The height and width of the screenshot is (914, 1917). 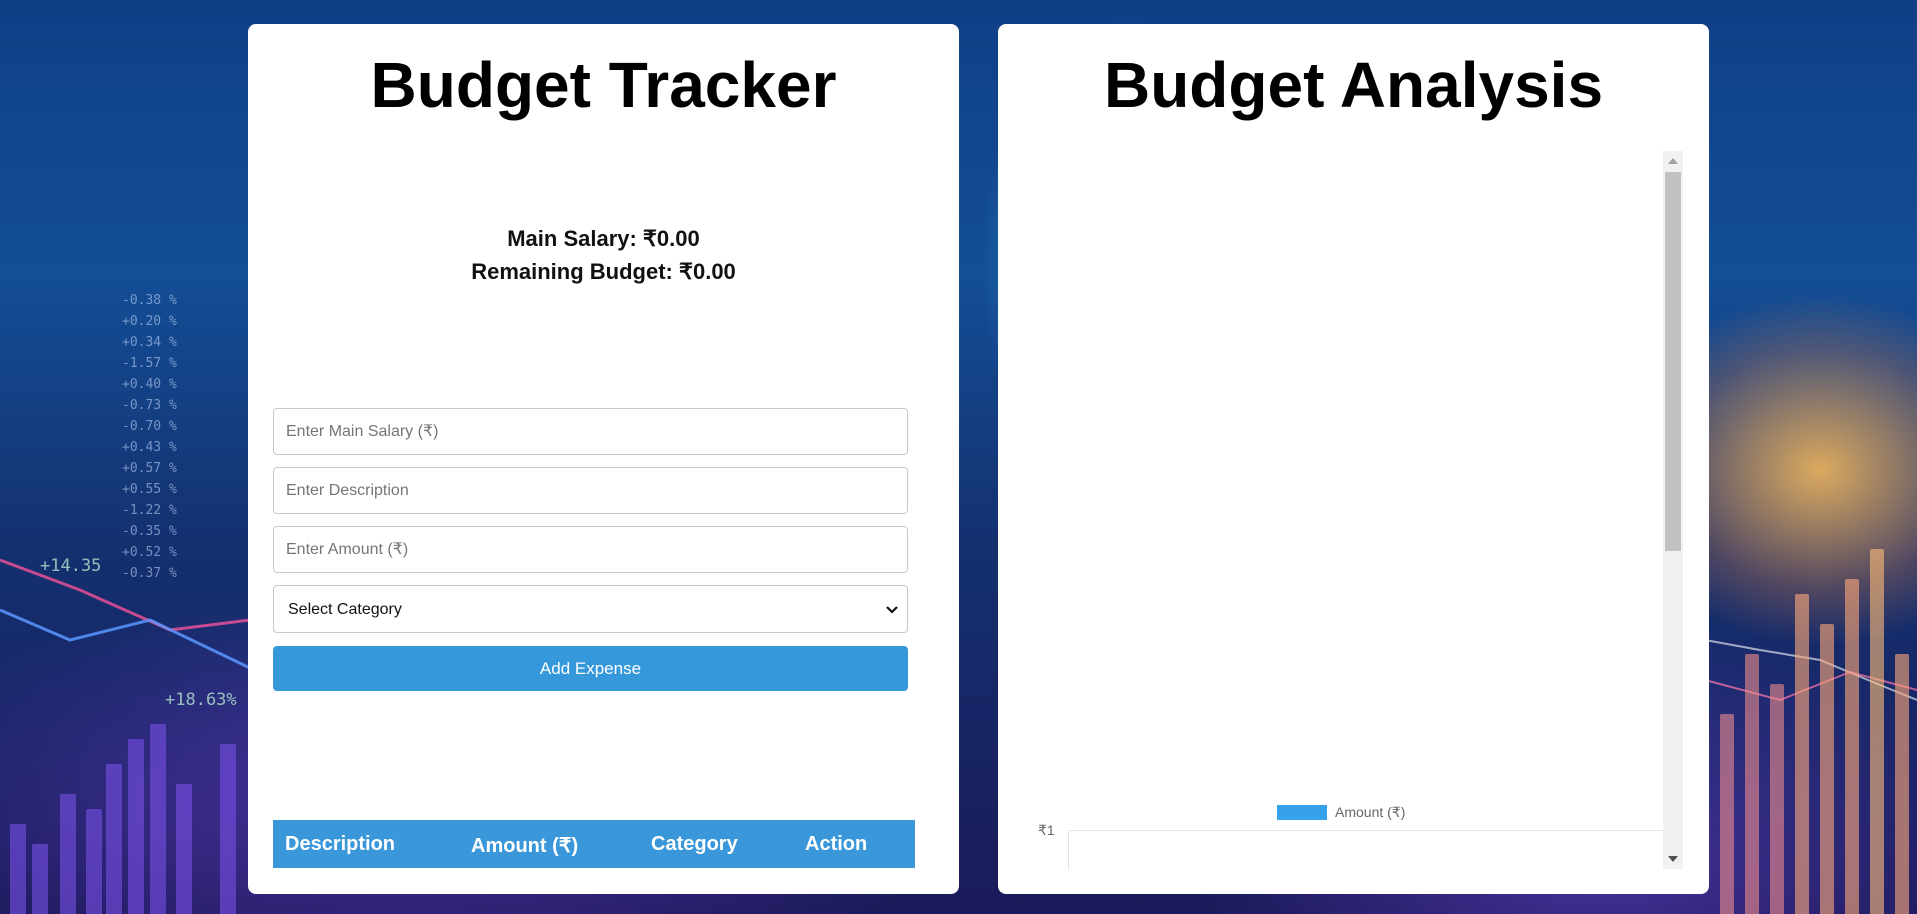 I want to click on scrollbar-thumb, so click(x=1673, y=361).